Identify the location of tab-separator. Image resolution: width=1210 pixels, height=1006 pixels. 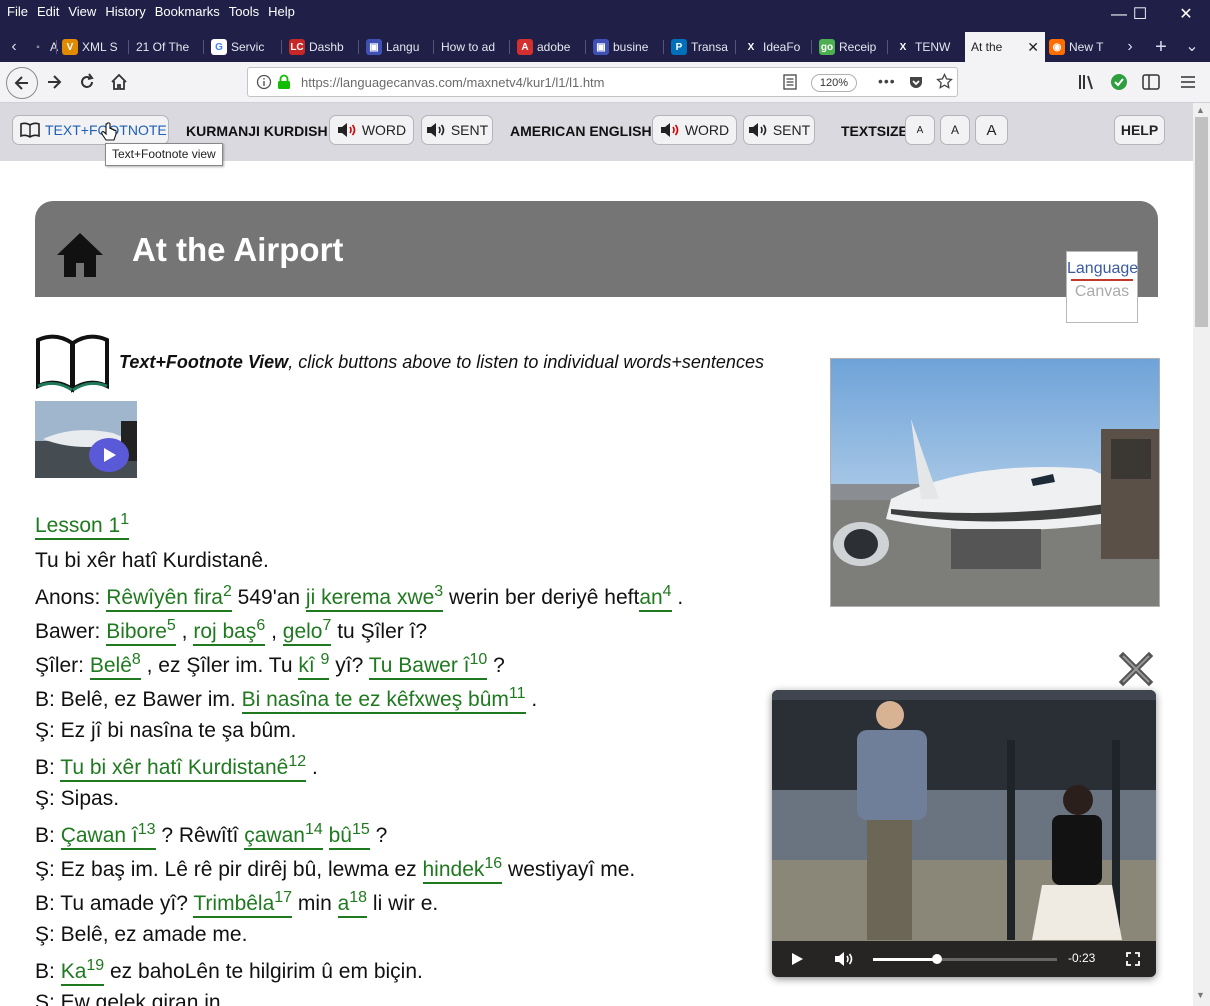
(128, 47).